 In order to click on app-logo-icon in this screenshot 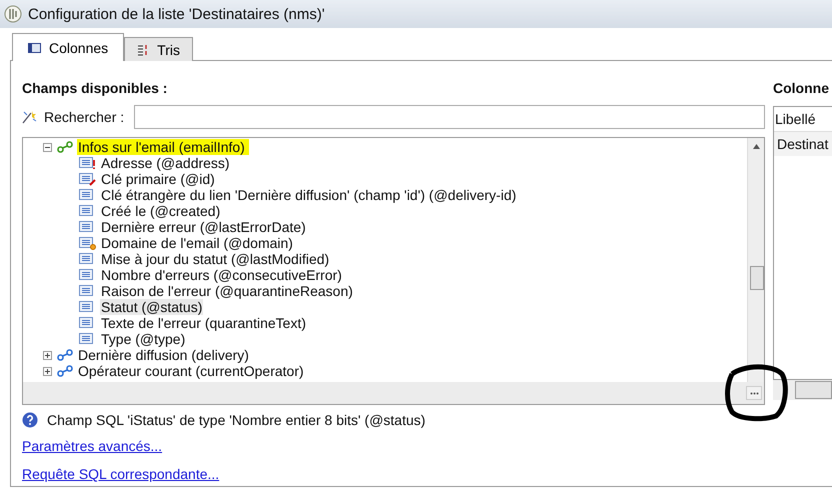, I will do `click(13, 14)`.